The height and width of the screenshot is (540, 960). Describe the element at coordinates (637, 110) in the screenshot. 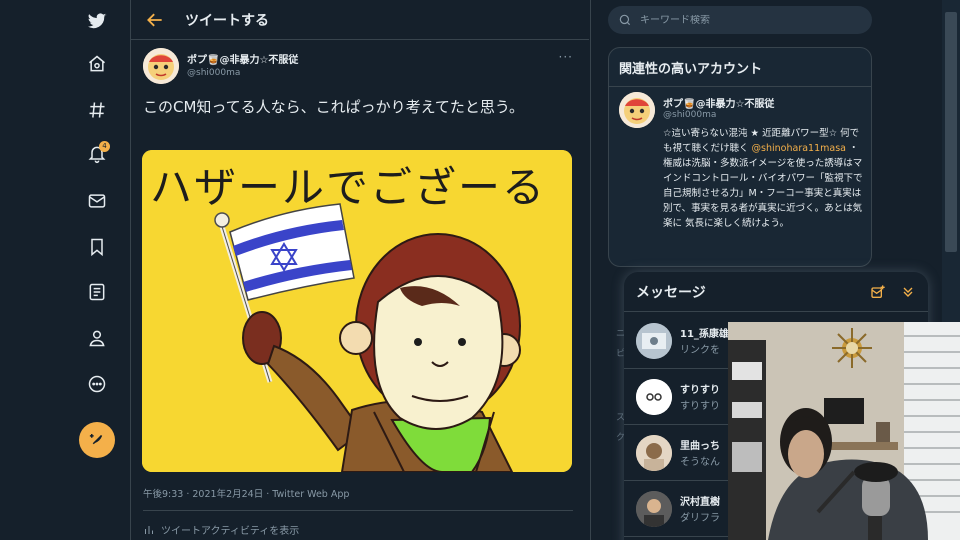

I see `related-account-avatar` at that location.